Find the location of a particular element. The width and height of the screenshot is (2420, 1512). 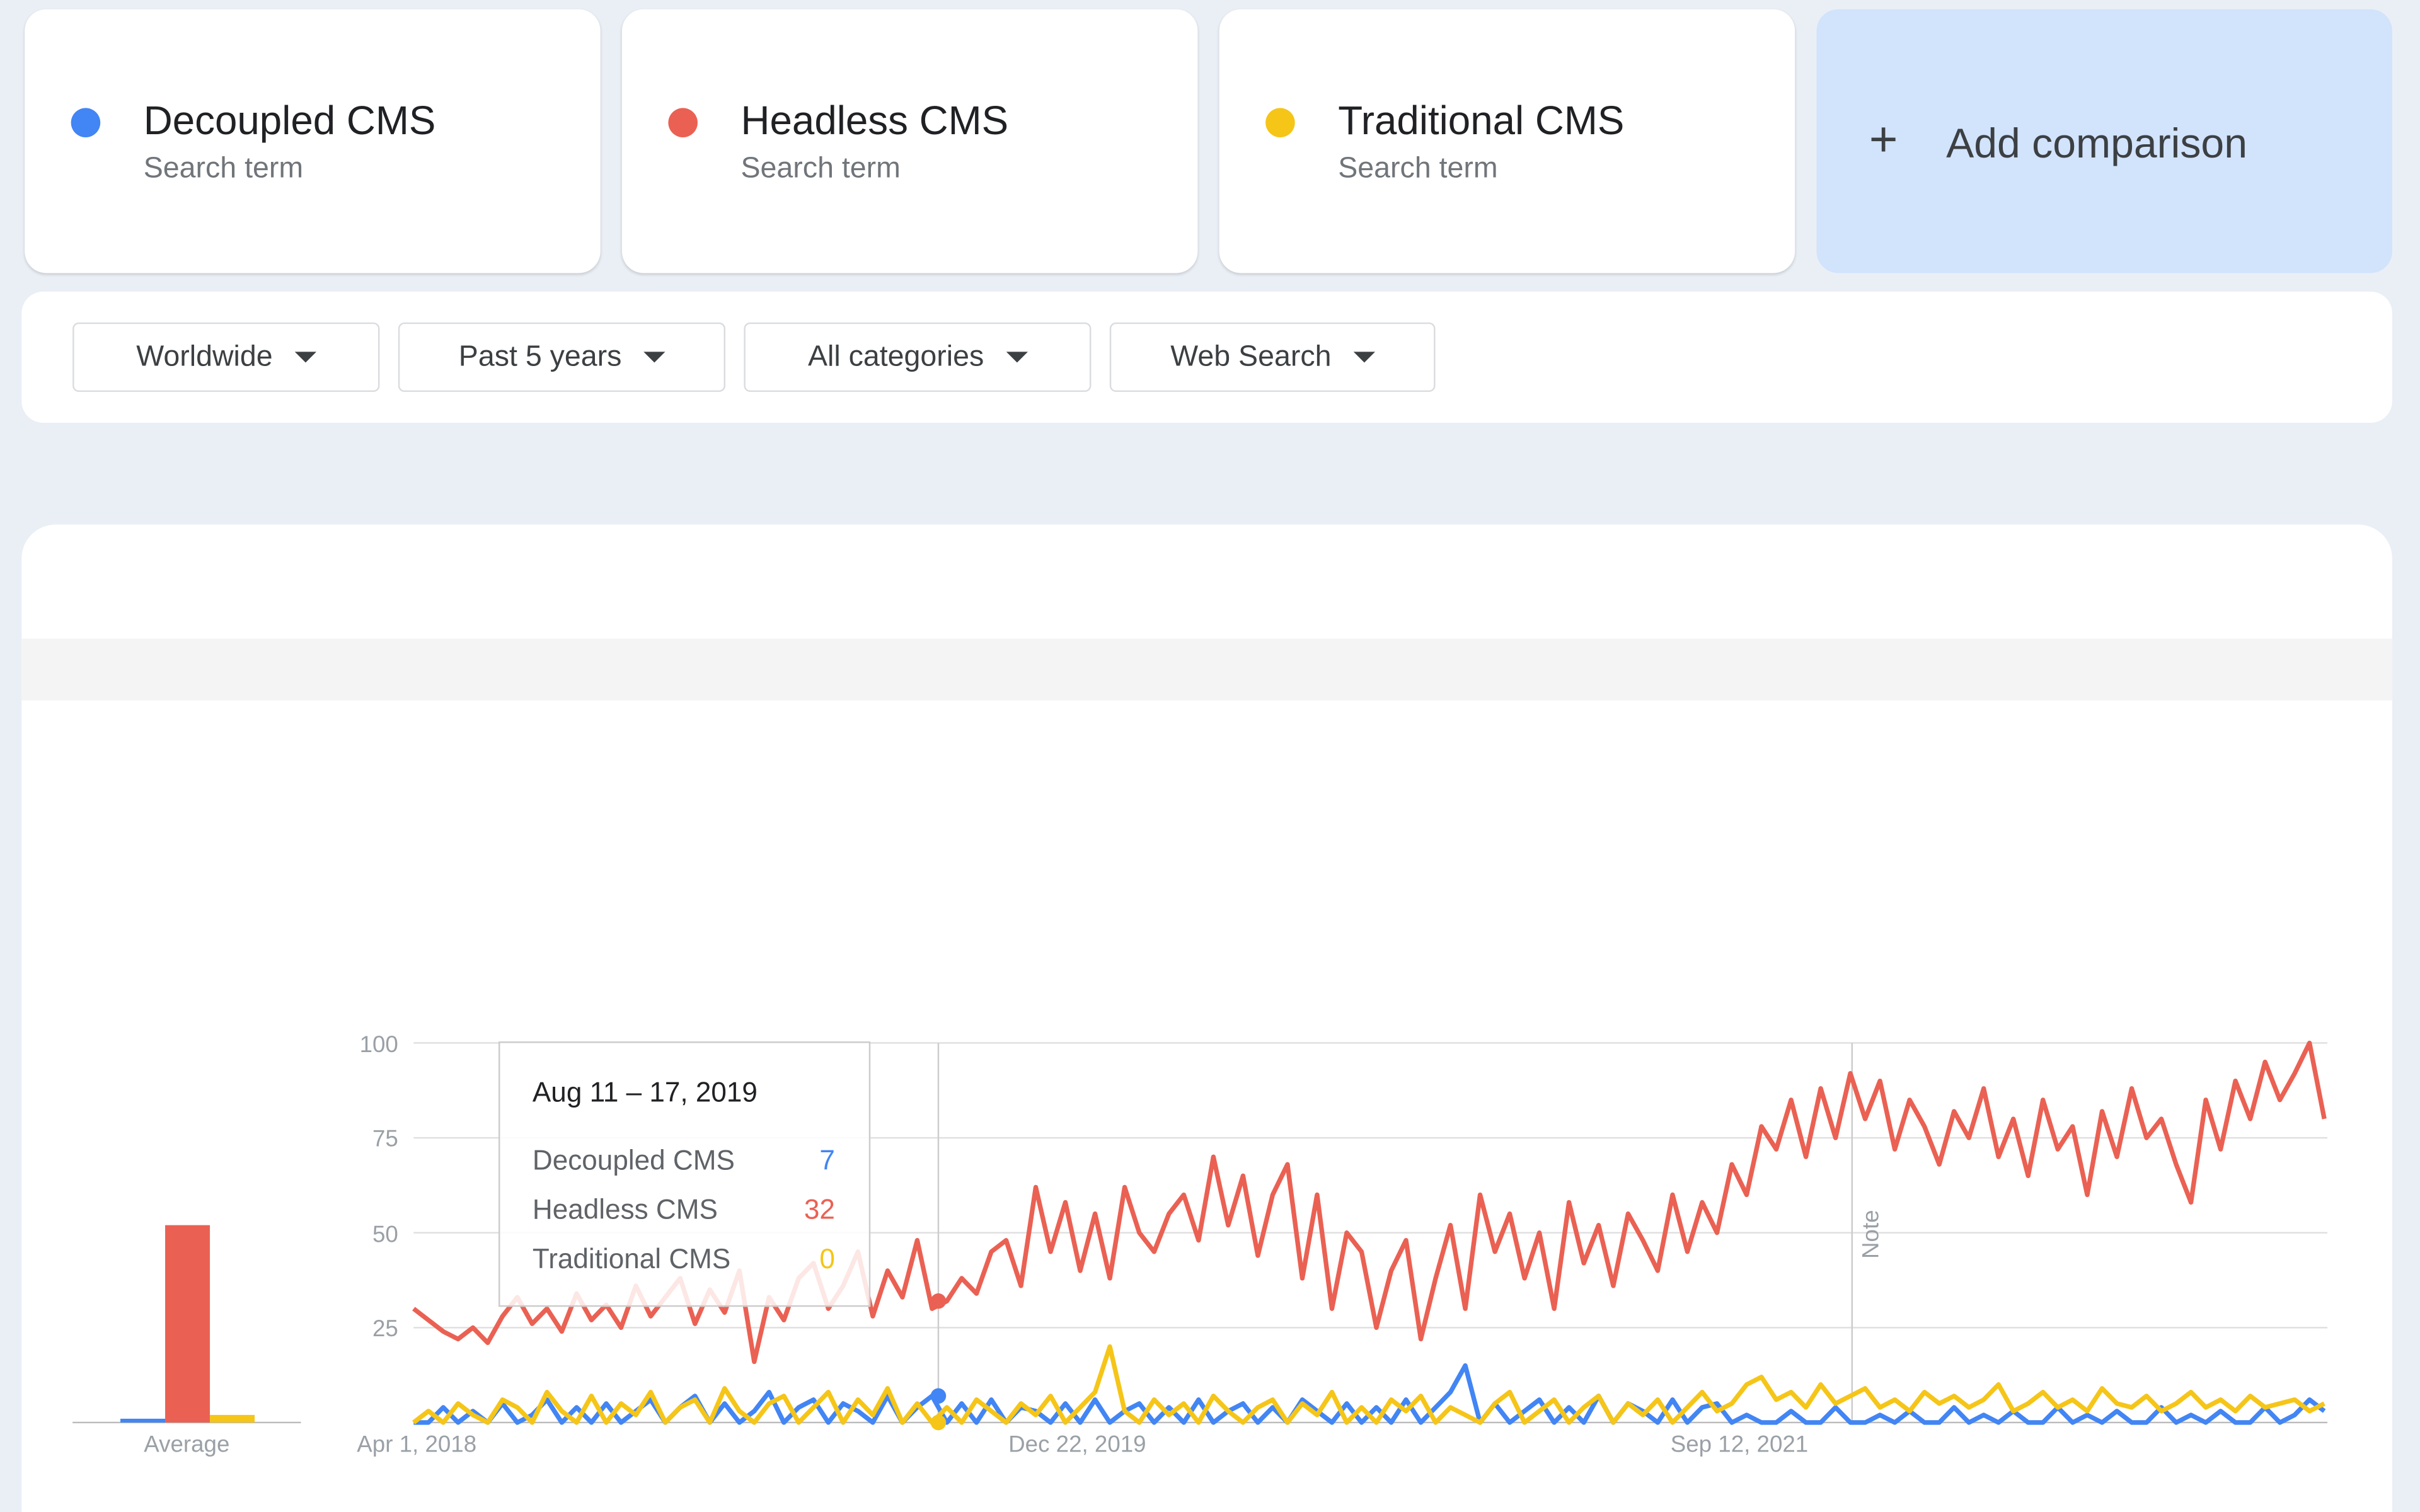

tooltip-date: Aug 11 – 17, 2019 is located at coordinates (645, 1092).